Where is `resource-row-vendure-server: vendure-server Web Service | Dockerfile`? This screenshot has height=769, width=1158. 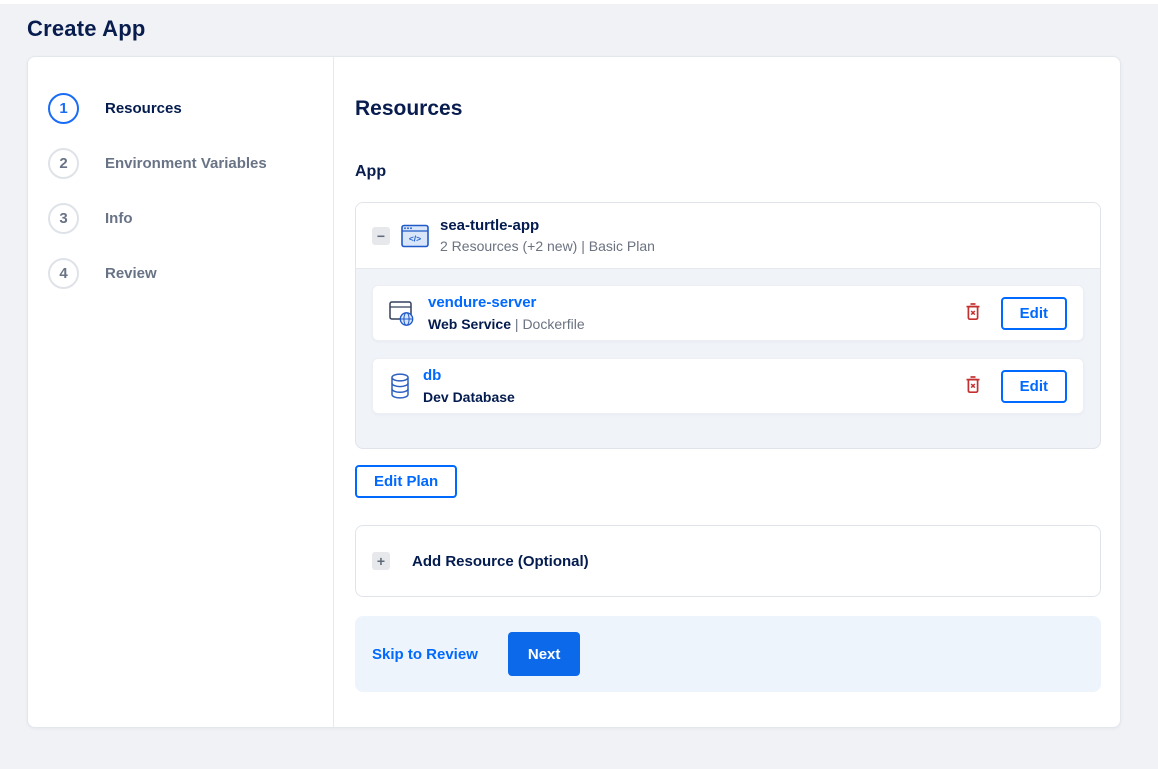 resource-row-vendure-server: vendure-server Web Service | Dockerfile is located at coordinates (728, 313).